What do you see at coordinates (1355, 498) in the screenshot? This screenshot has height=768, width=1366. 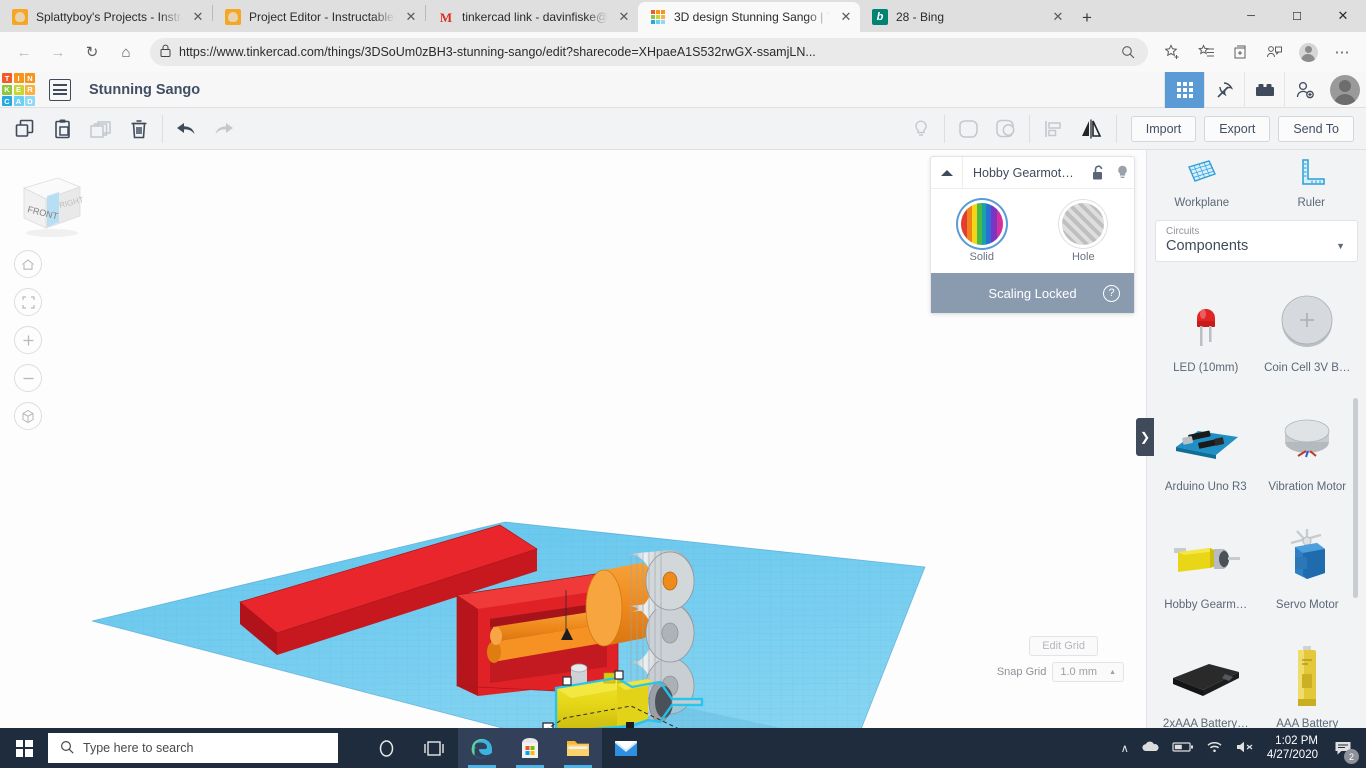 I see `sidebar-scrollbar` at bounding box center [1355, 498].